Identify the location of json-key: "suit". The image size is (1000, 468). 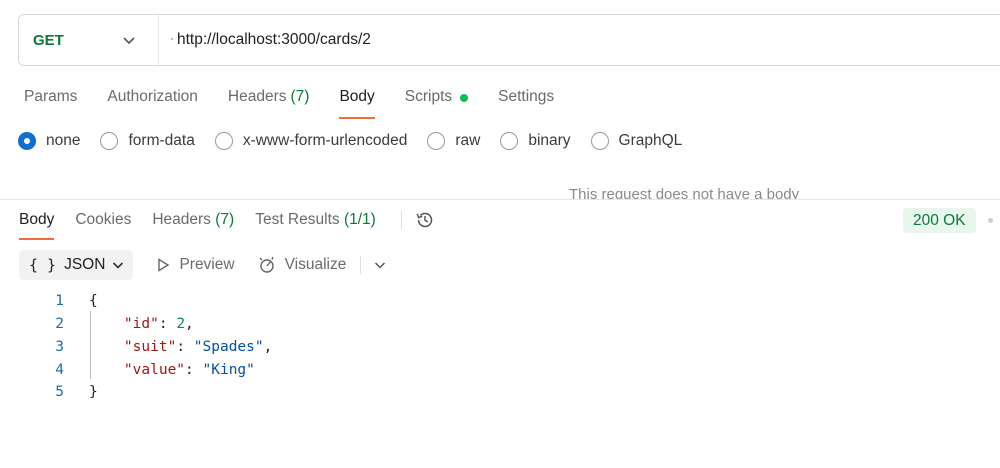
(150, 346).